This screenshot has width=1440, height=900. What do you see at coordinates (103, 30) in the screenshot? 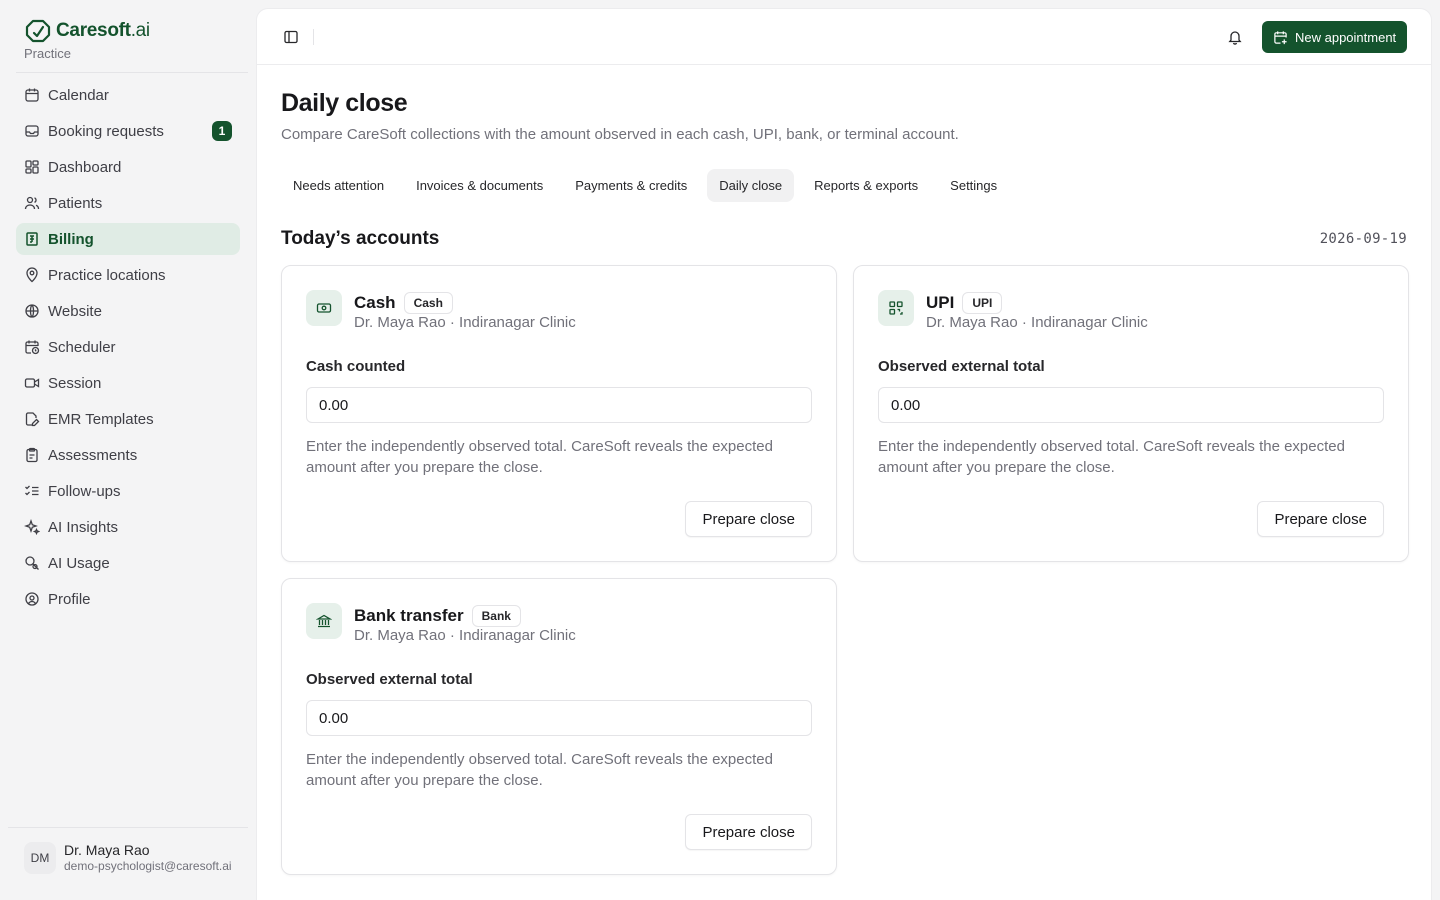
I see `brand-name: Caresoft.ai` at bounding box center [103, 30].